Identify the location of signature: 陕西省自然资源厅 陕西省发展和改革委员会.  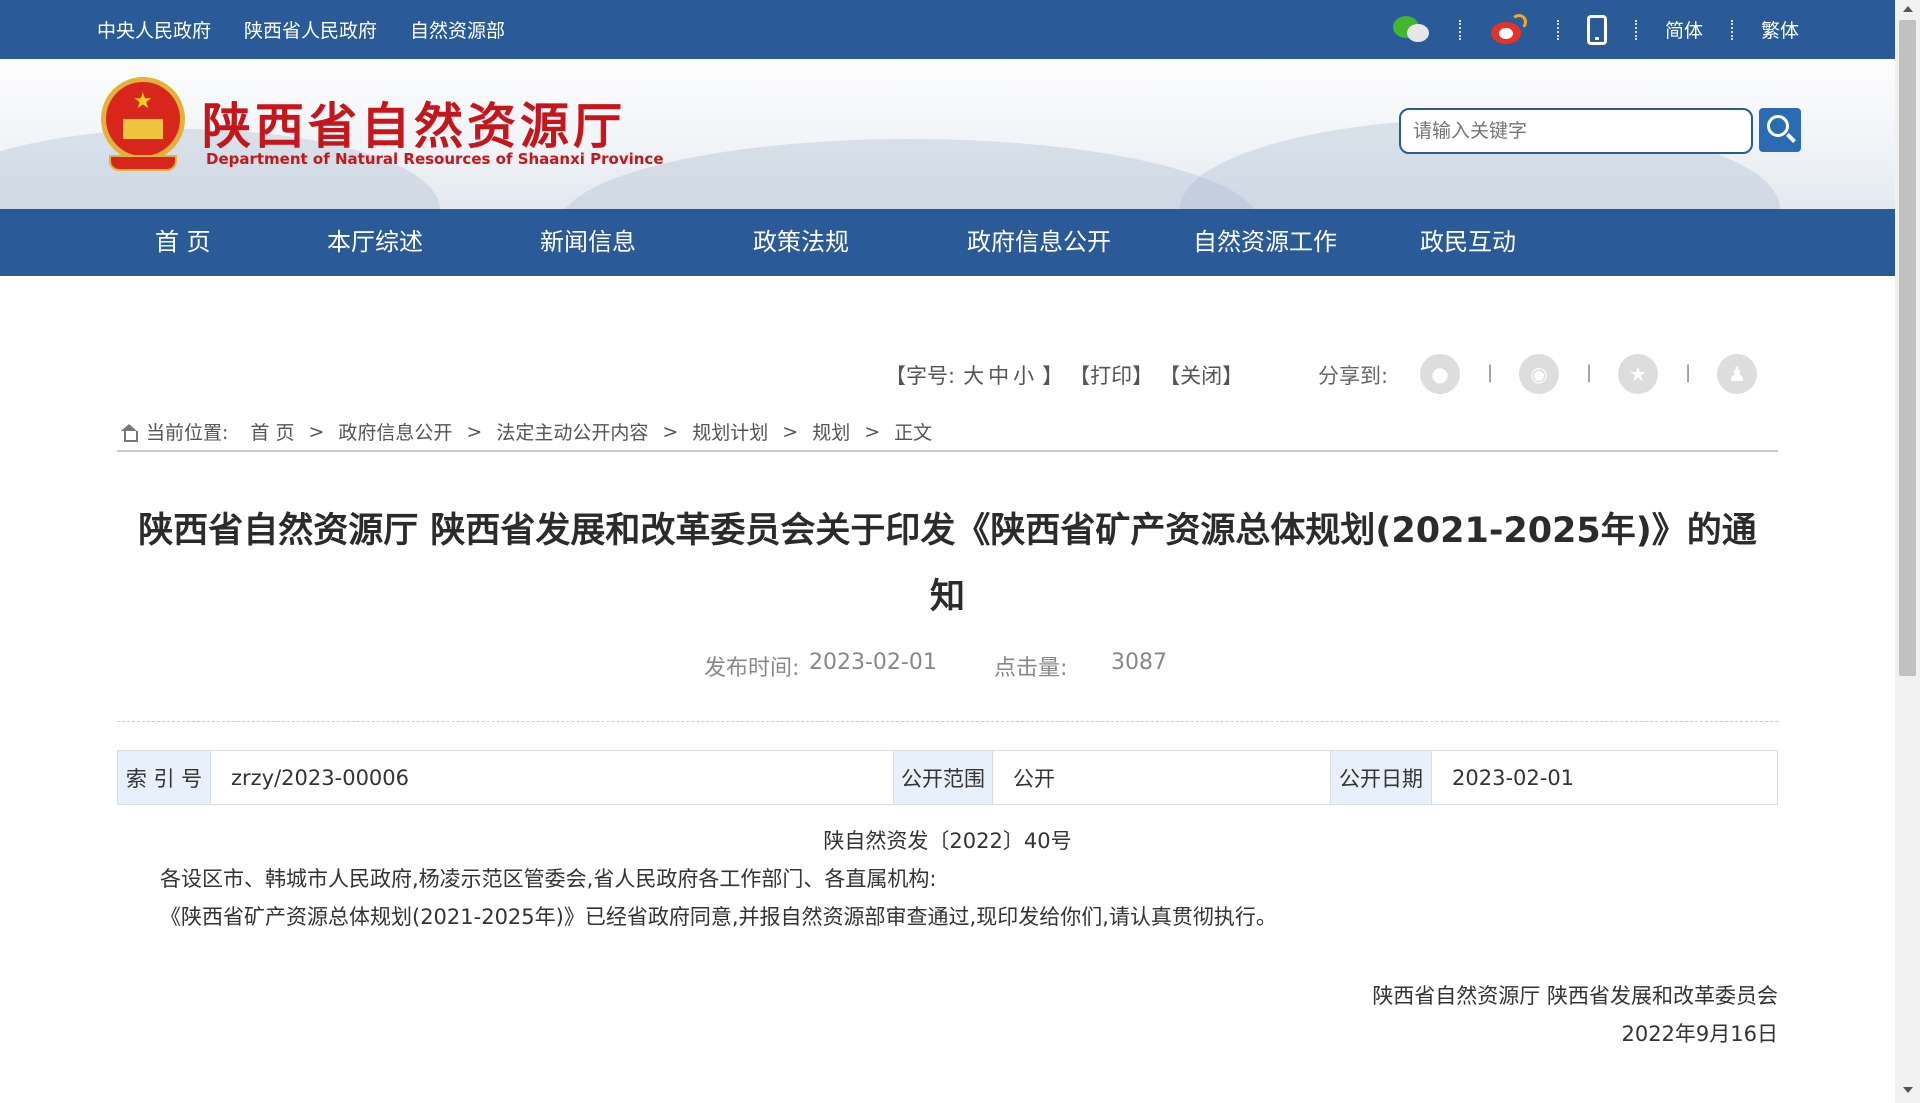
(1575, 996).